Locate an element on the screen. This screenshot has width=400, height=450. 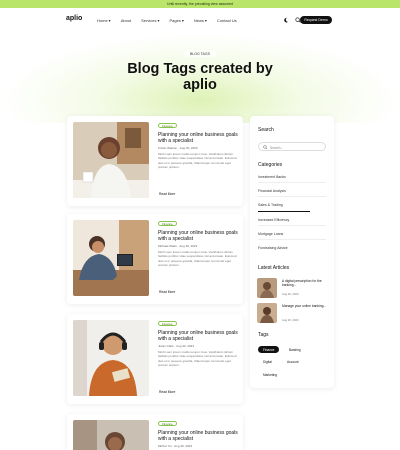
hero-badge: BLOG TAGS is located at coordinates (200, 53).